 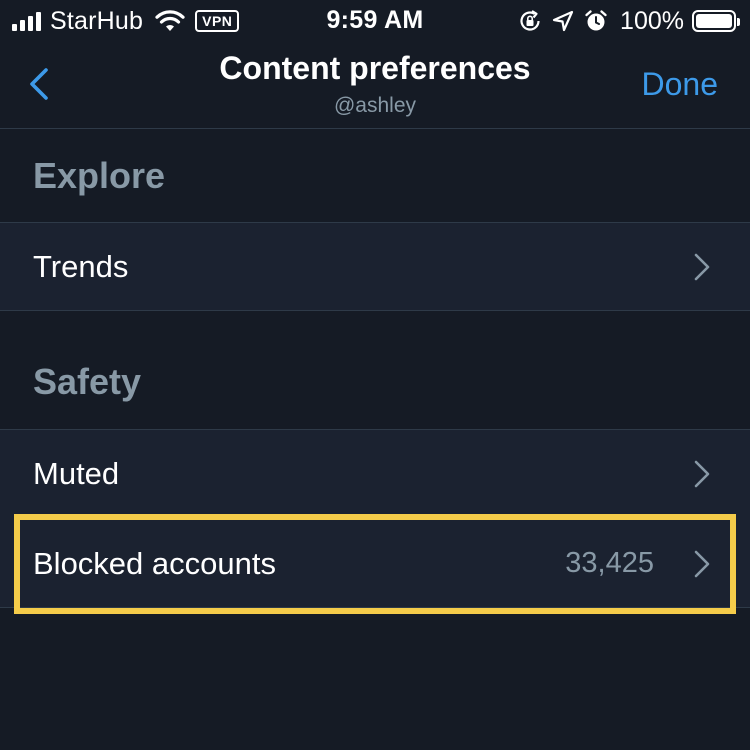 What do you see at coordinates (81, 266) in the screenshot?
I see `row-label: Trends` at bounding box center [81, 266].